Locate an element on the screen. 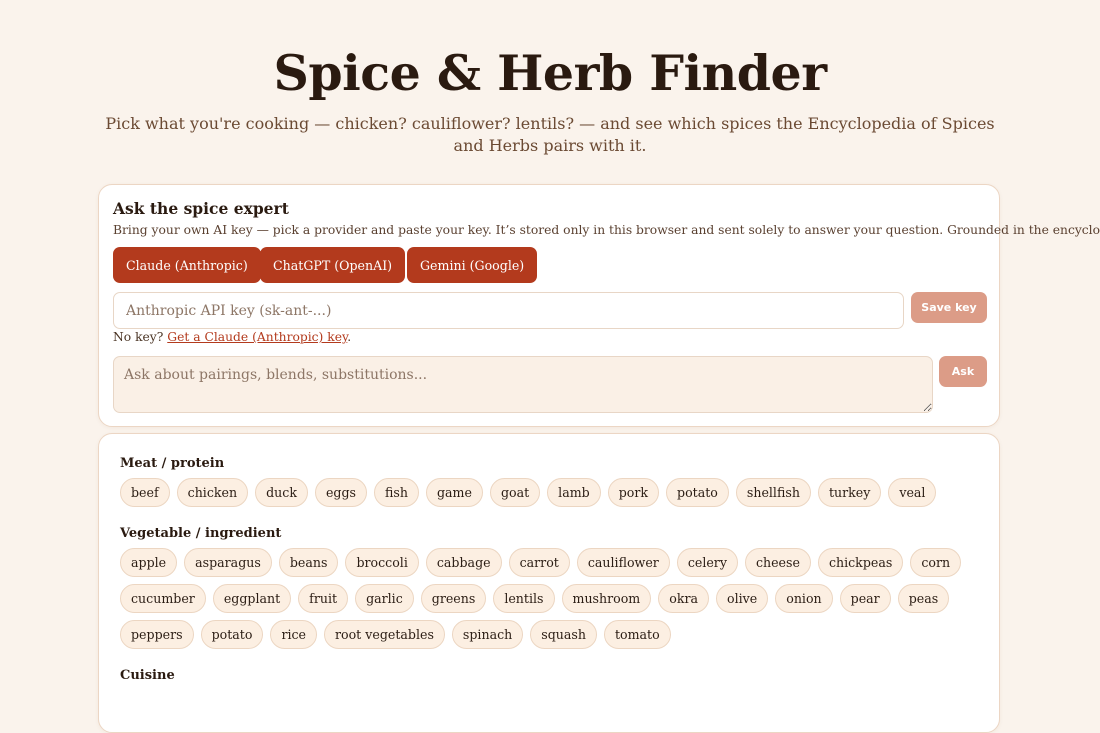 This screenshot has width=1100, height=733. ingredient-chip: turkey is located at coordinates (849, 492).